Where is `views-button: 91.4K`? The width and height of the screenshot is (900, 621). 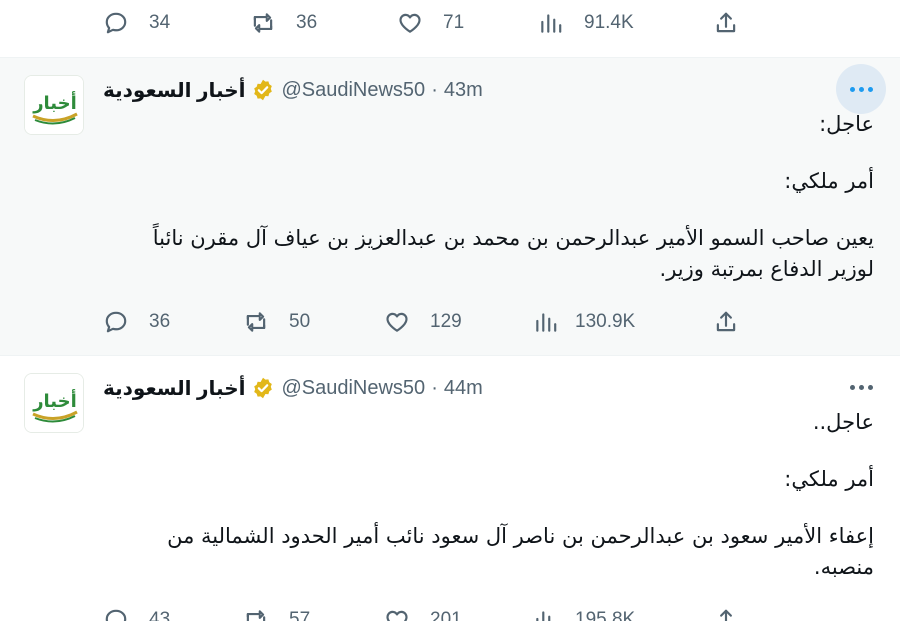 views-button: 91.4K is located at coordinates (586, 23).